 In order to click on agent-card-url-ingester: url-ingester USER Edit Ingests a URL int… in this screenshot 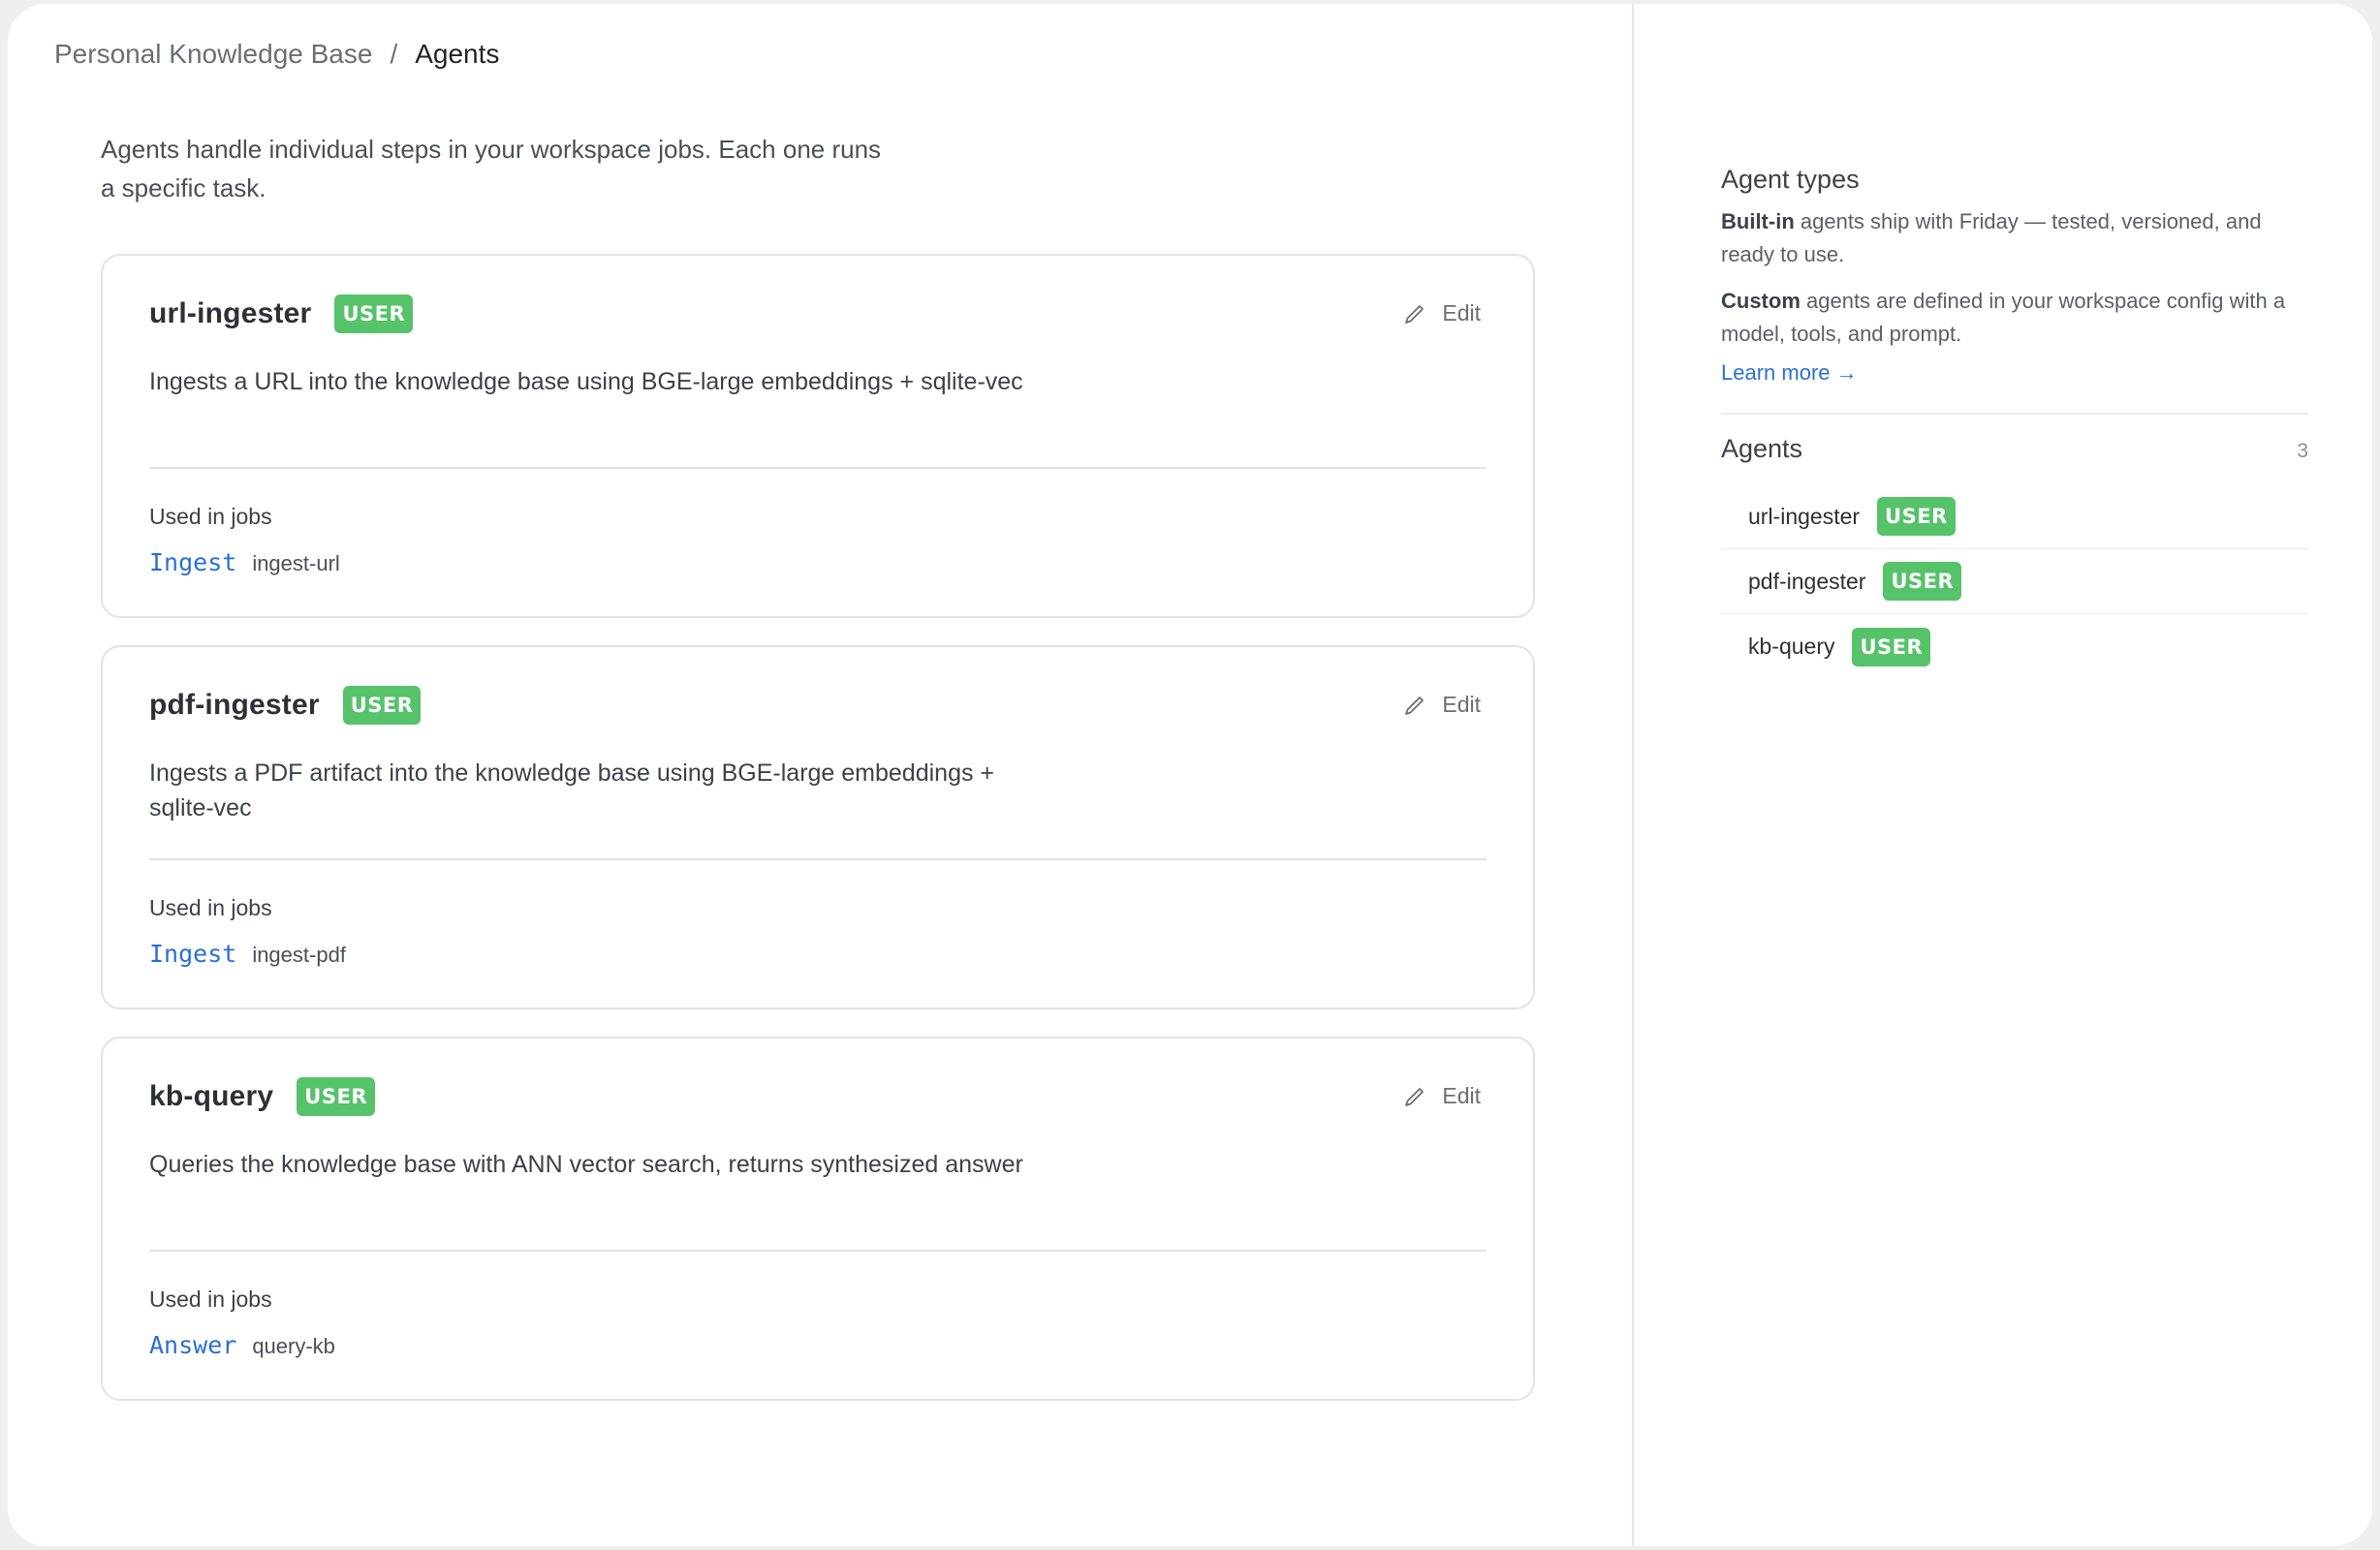, I will do `click(818, 436)`.